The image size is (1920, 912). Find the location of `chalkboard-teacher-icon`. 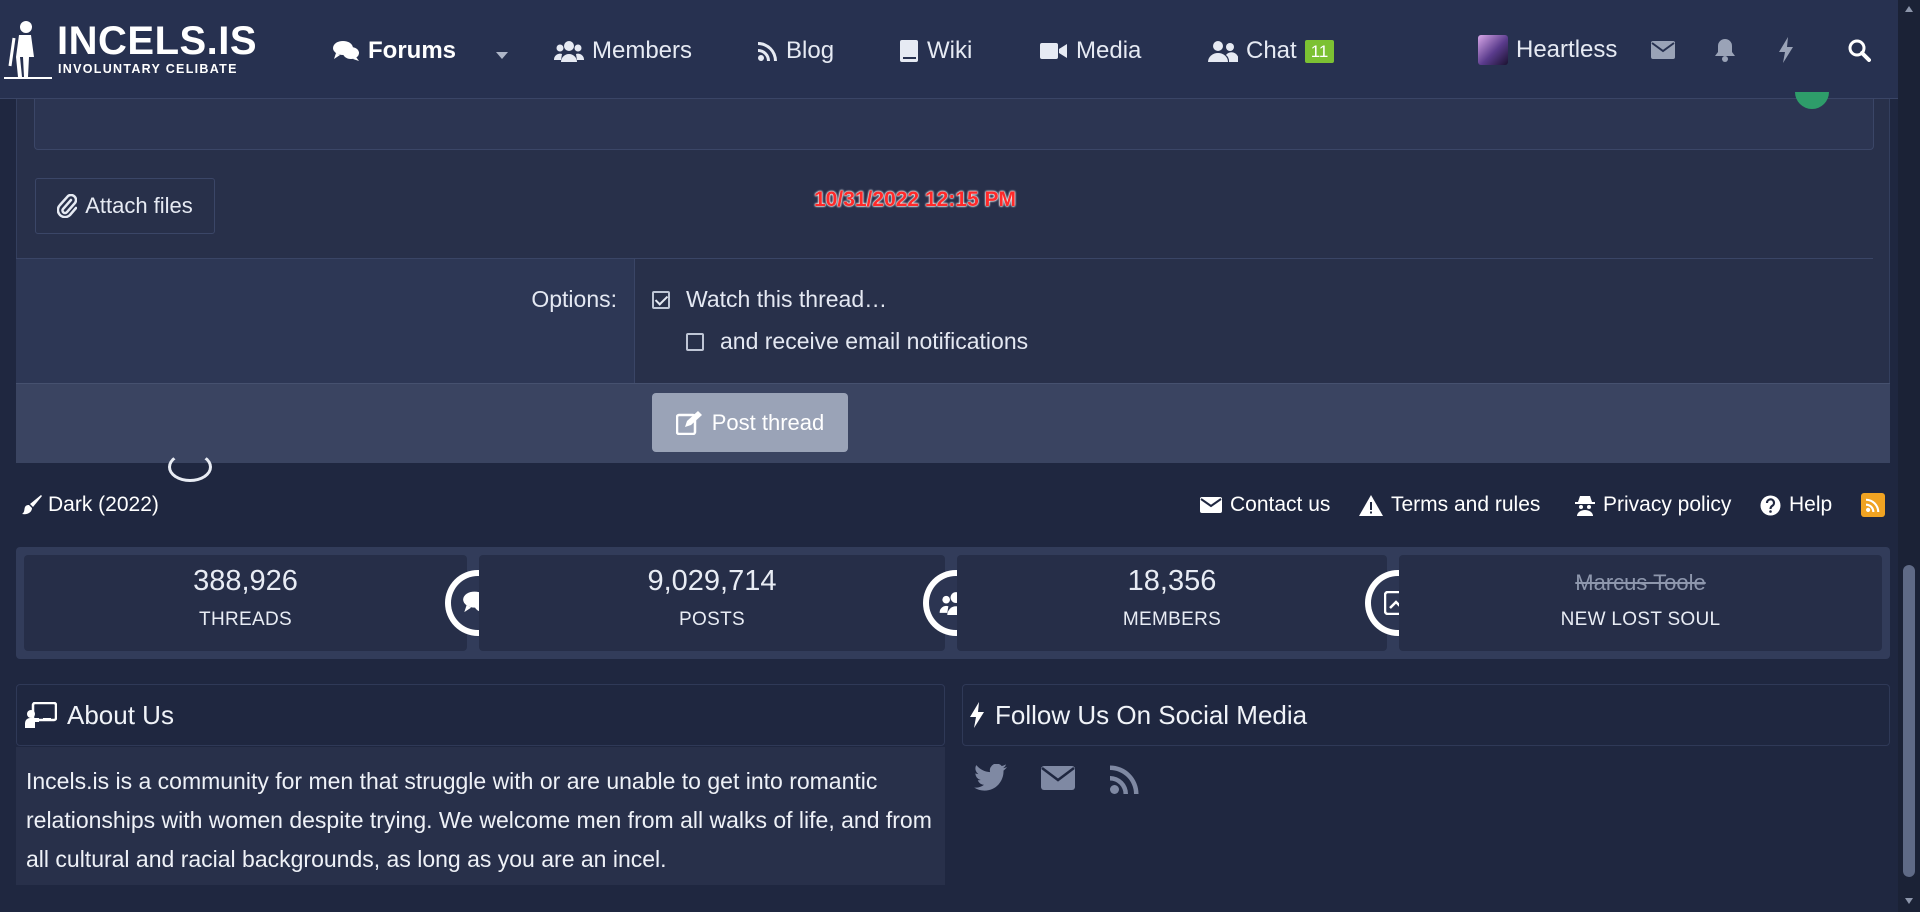

chalkboard-teacher-icon is located at coordinates (41, 715).